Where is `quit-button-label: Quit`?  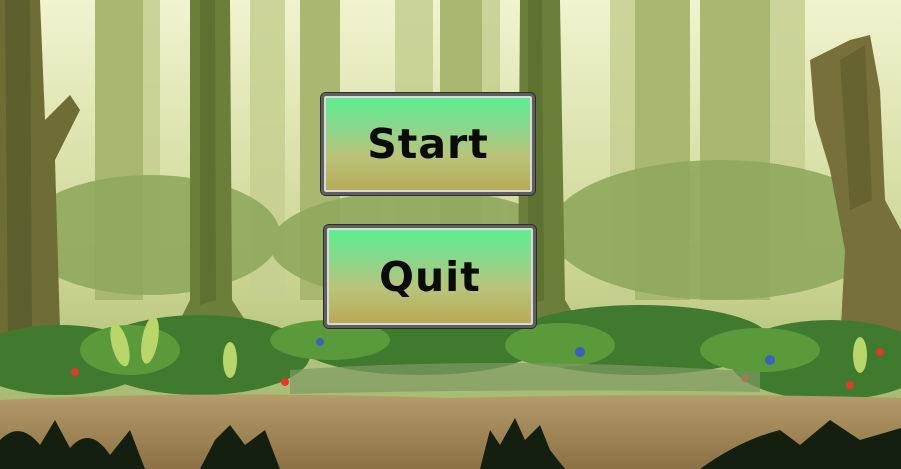 quit-button-label: Quit is located at coordinates (430, 276).